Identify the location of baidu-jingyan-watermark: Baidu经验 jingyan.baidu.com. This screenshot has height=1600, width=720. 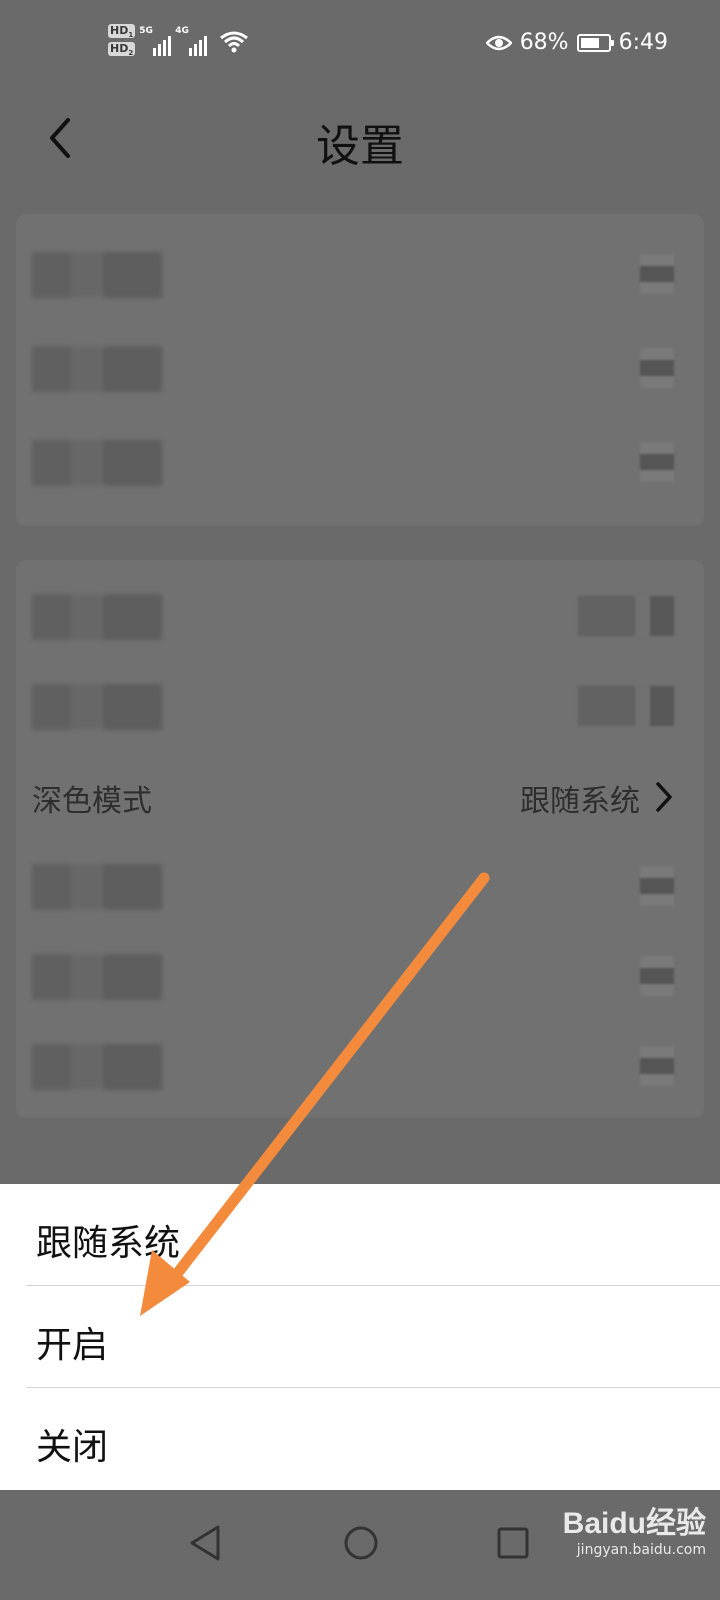
(634, 1528).